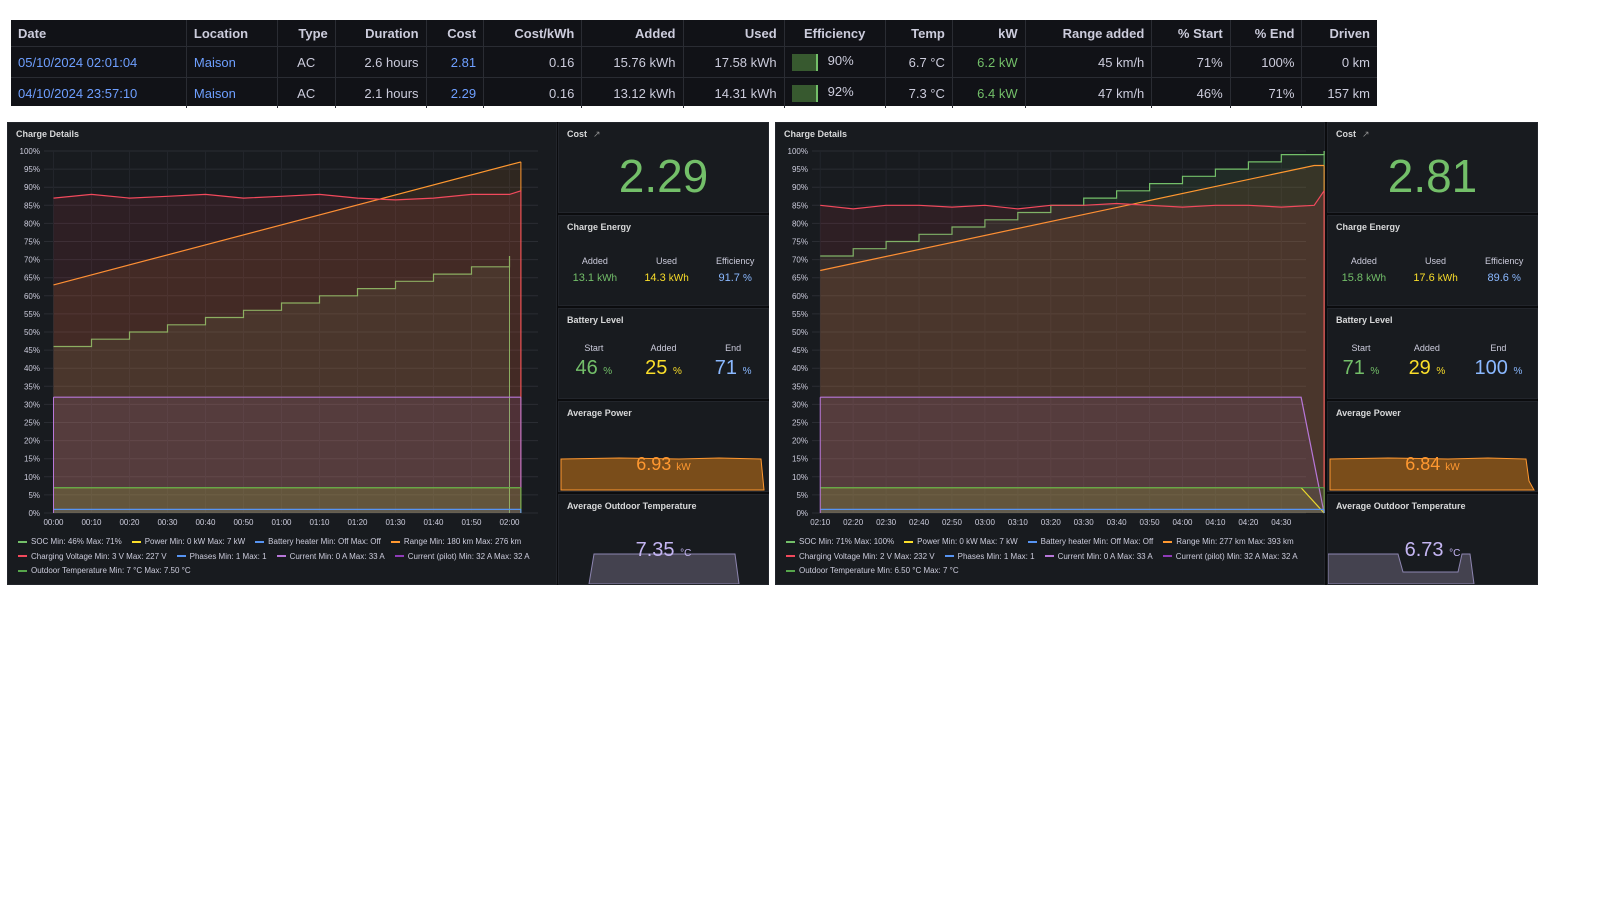  I want to click on battery-added-stat: Added 29 %, so click(1427, 361).